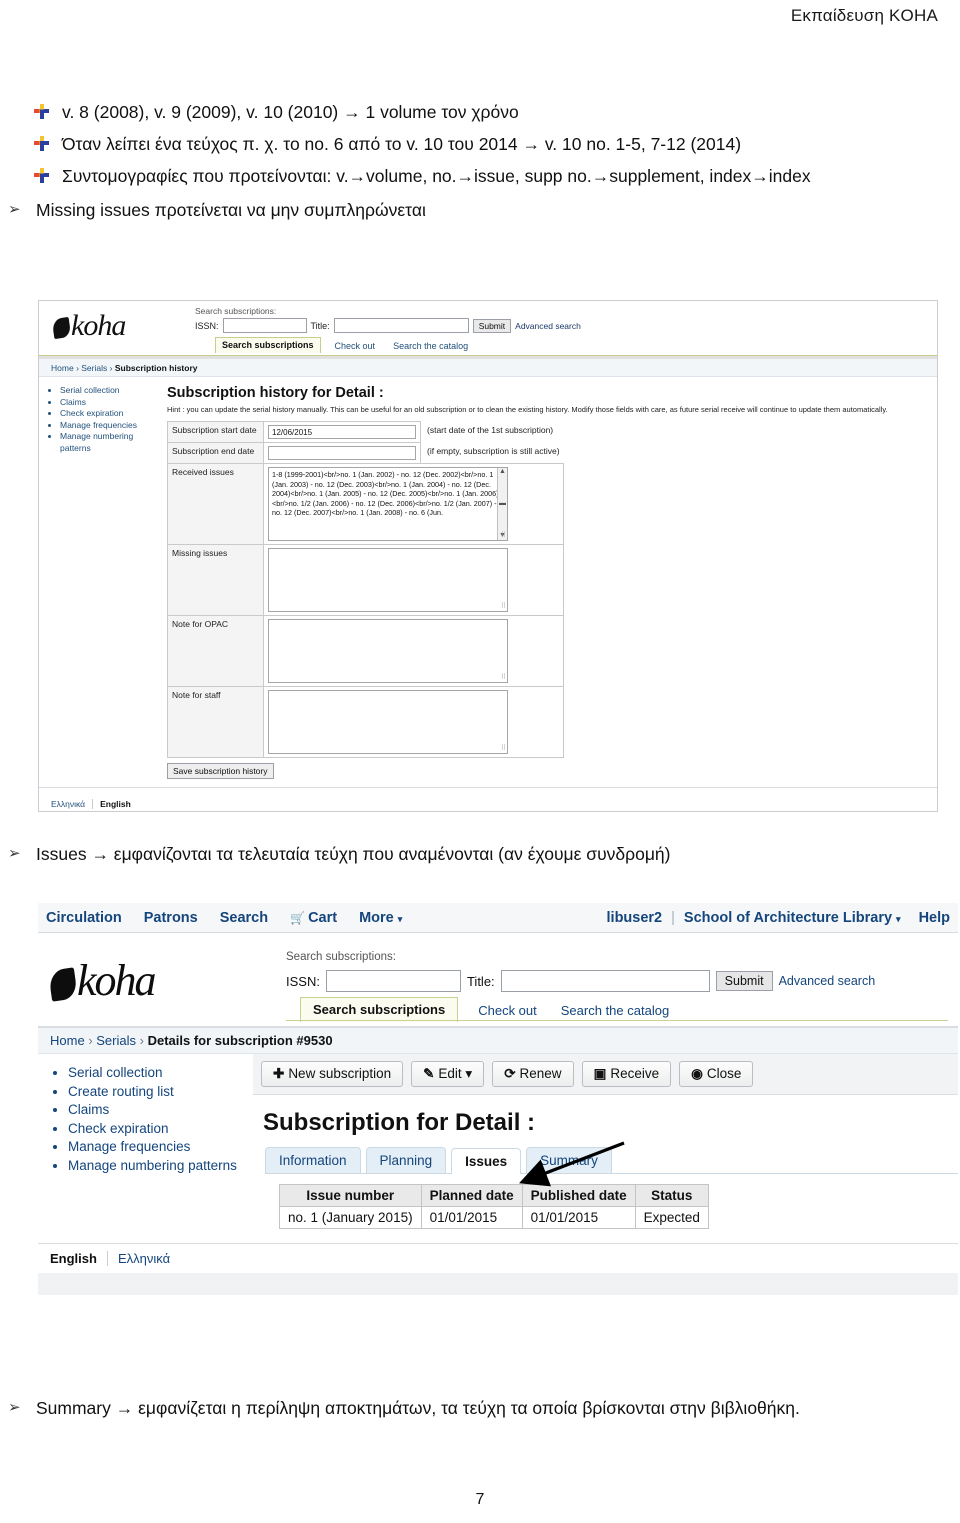  What do you see at coordinates (578, 1217) in the screenshot?
I see `cell-published-date: 01/01/2015` at bounding box center [578, 1217].